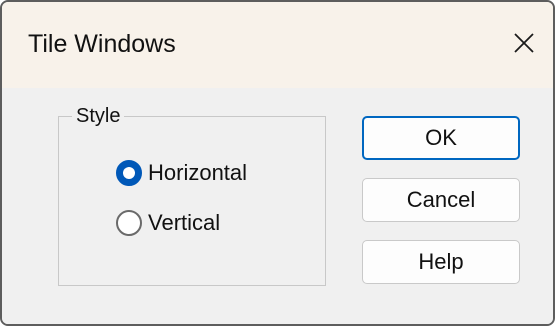 The width and height of the screenshot is (555, 326). I want to click on radio-vertical: Vertical, so click(168, 223).